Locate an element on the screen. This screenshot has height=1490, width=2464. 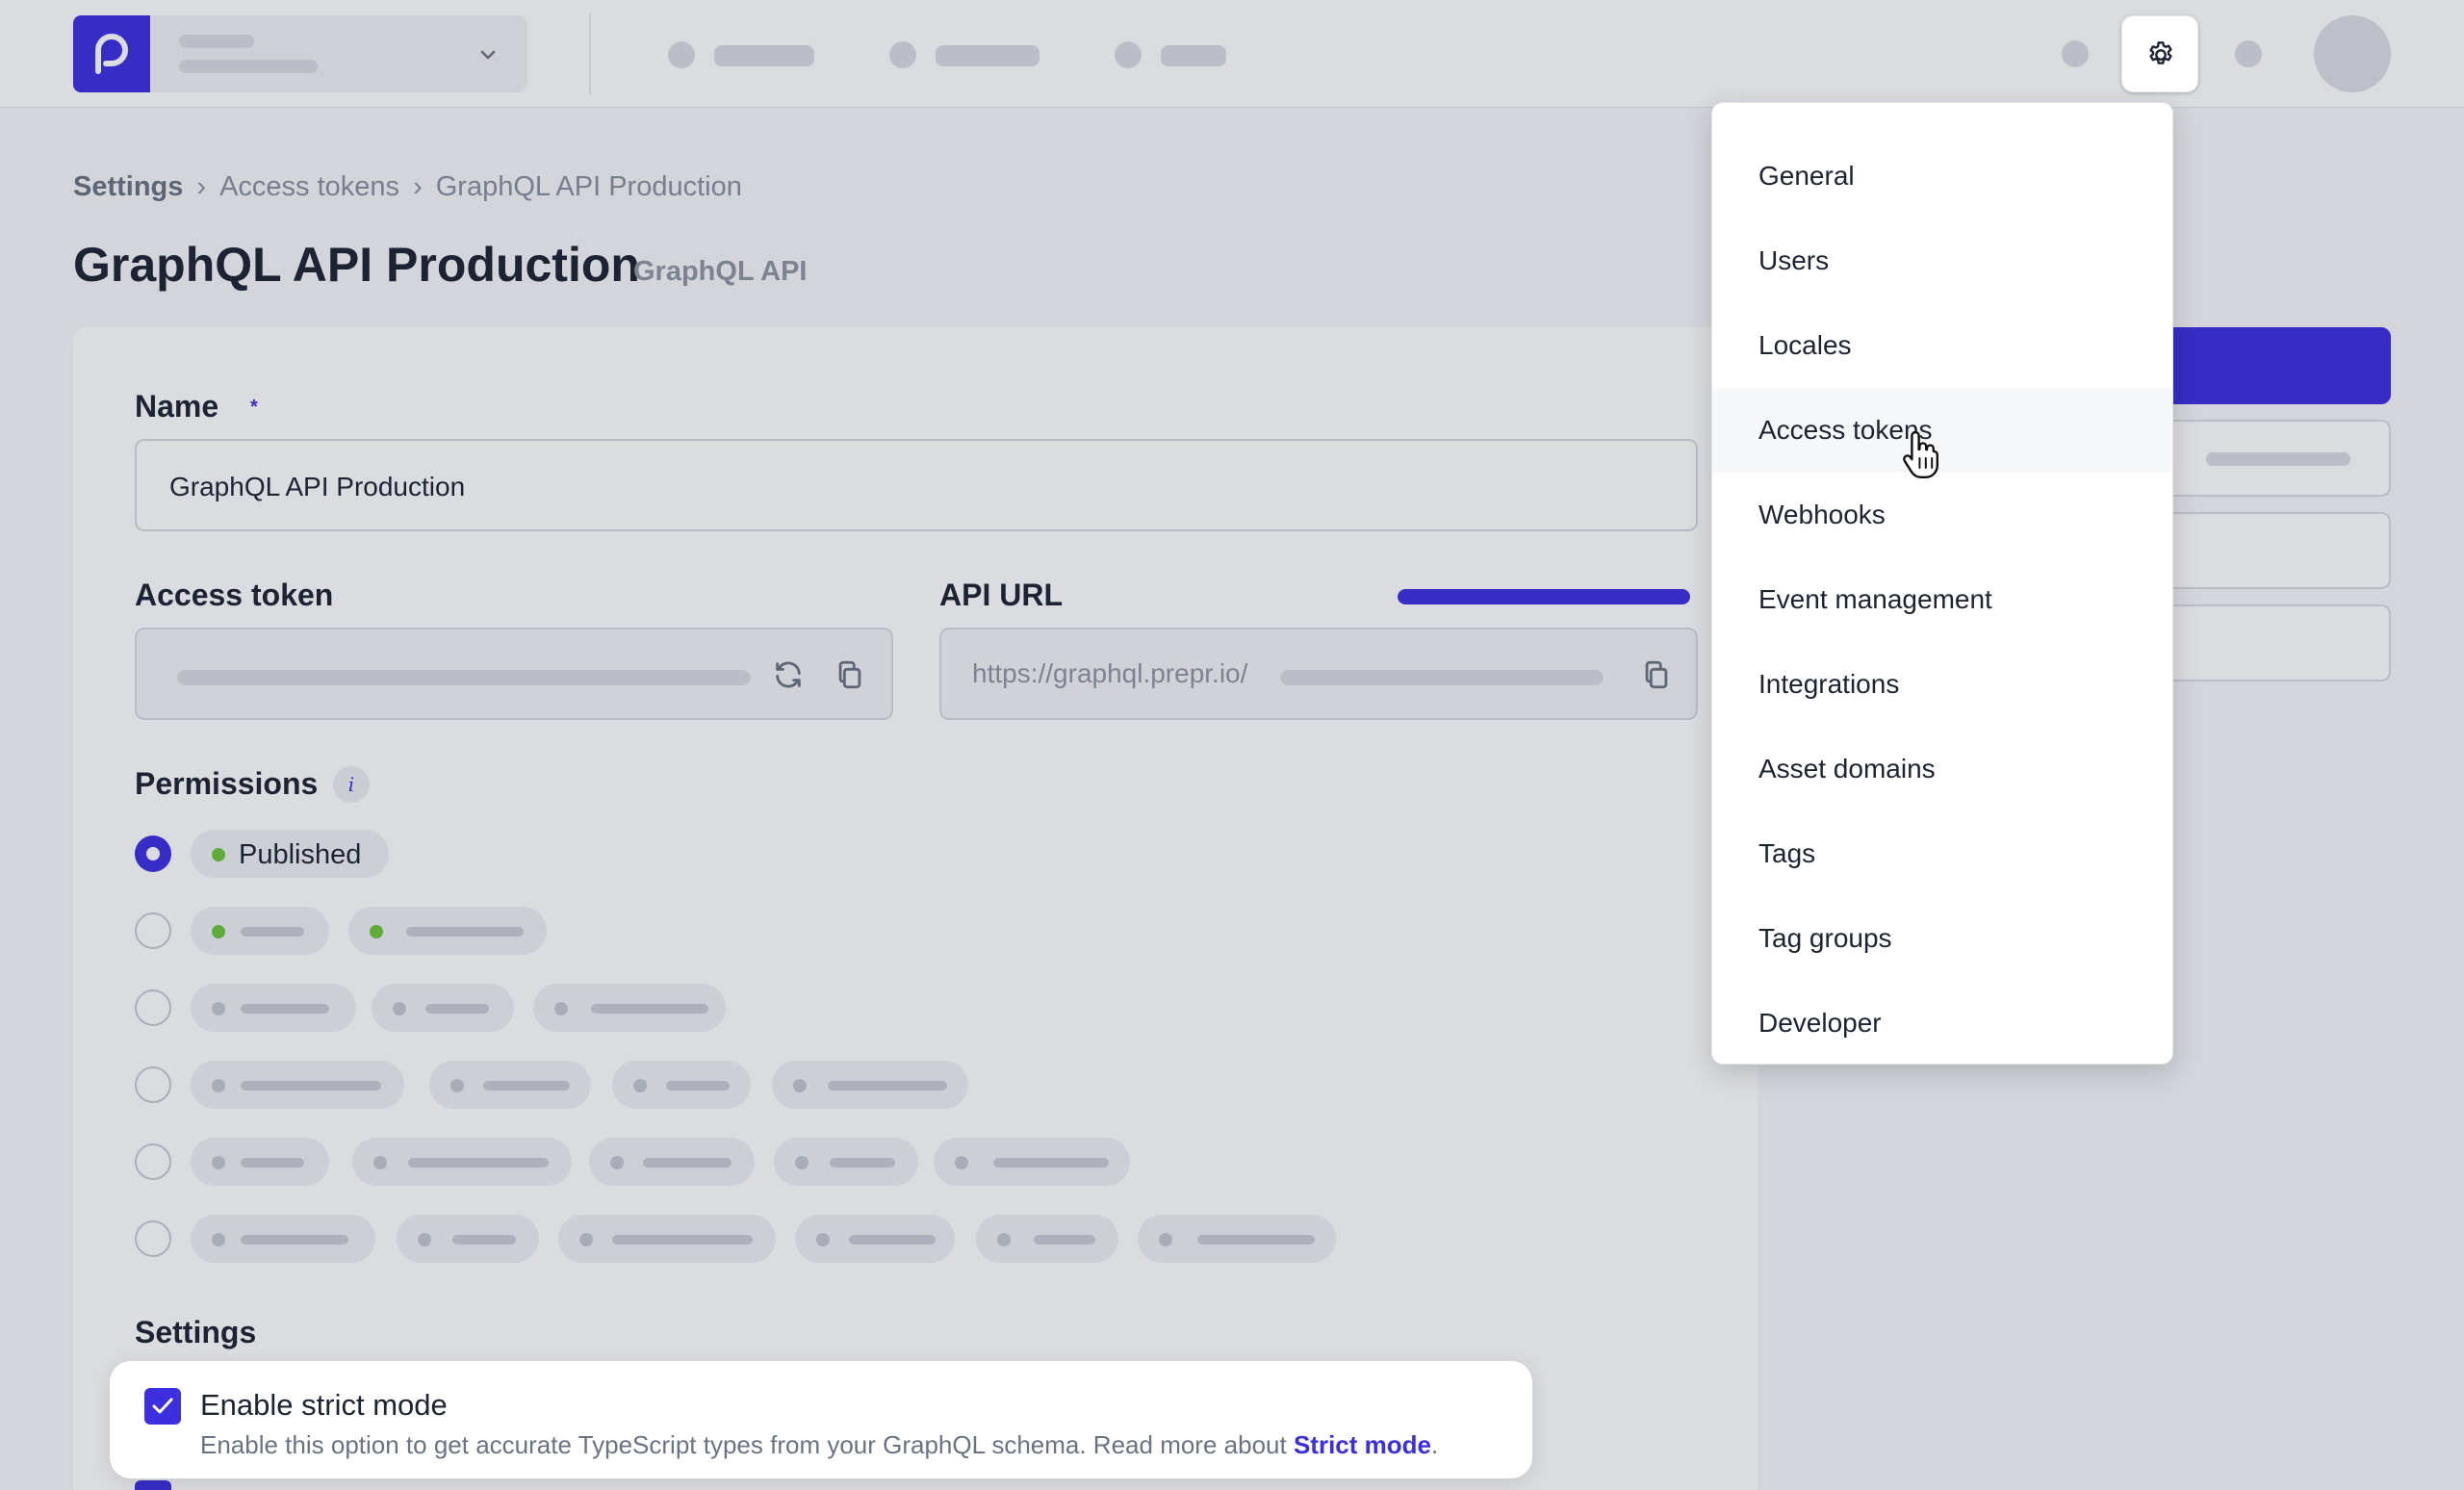
menu-item-access-tokens: Access tokens is located at coordinates (1942, 430).